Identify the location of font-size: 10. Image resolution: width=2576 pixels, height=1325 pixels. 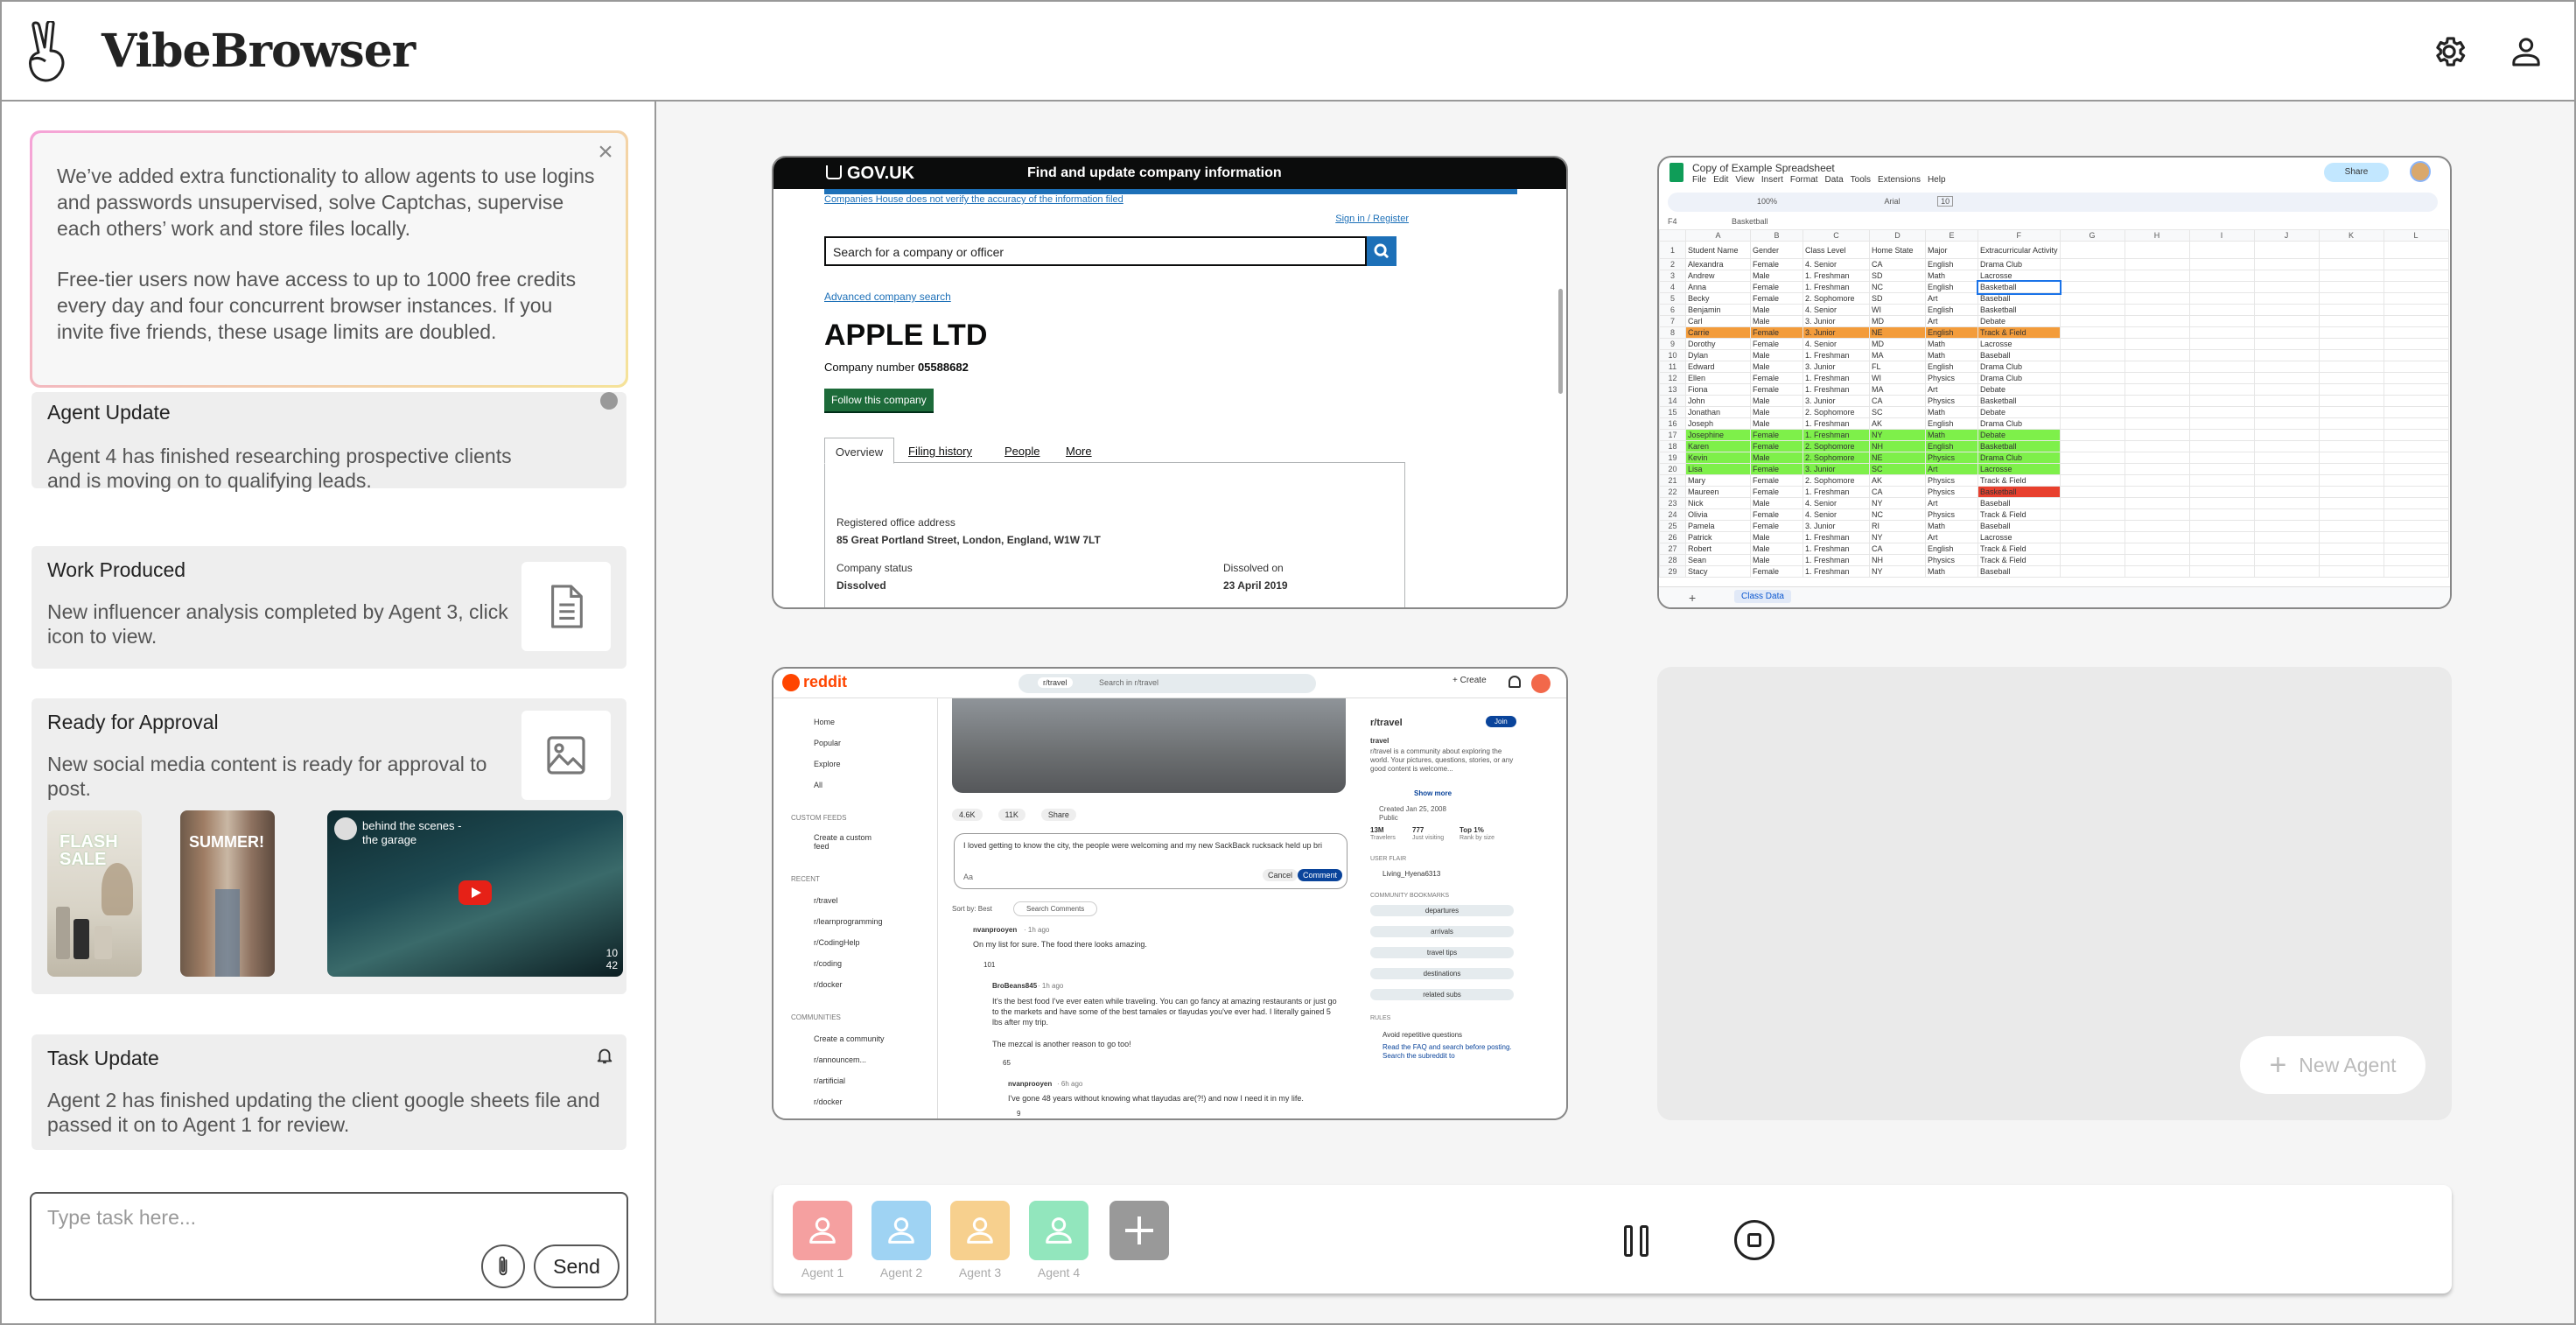
(1945, 202).